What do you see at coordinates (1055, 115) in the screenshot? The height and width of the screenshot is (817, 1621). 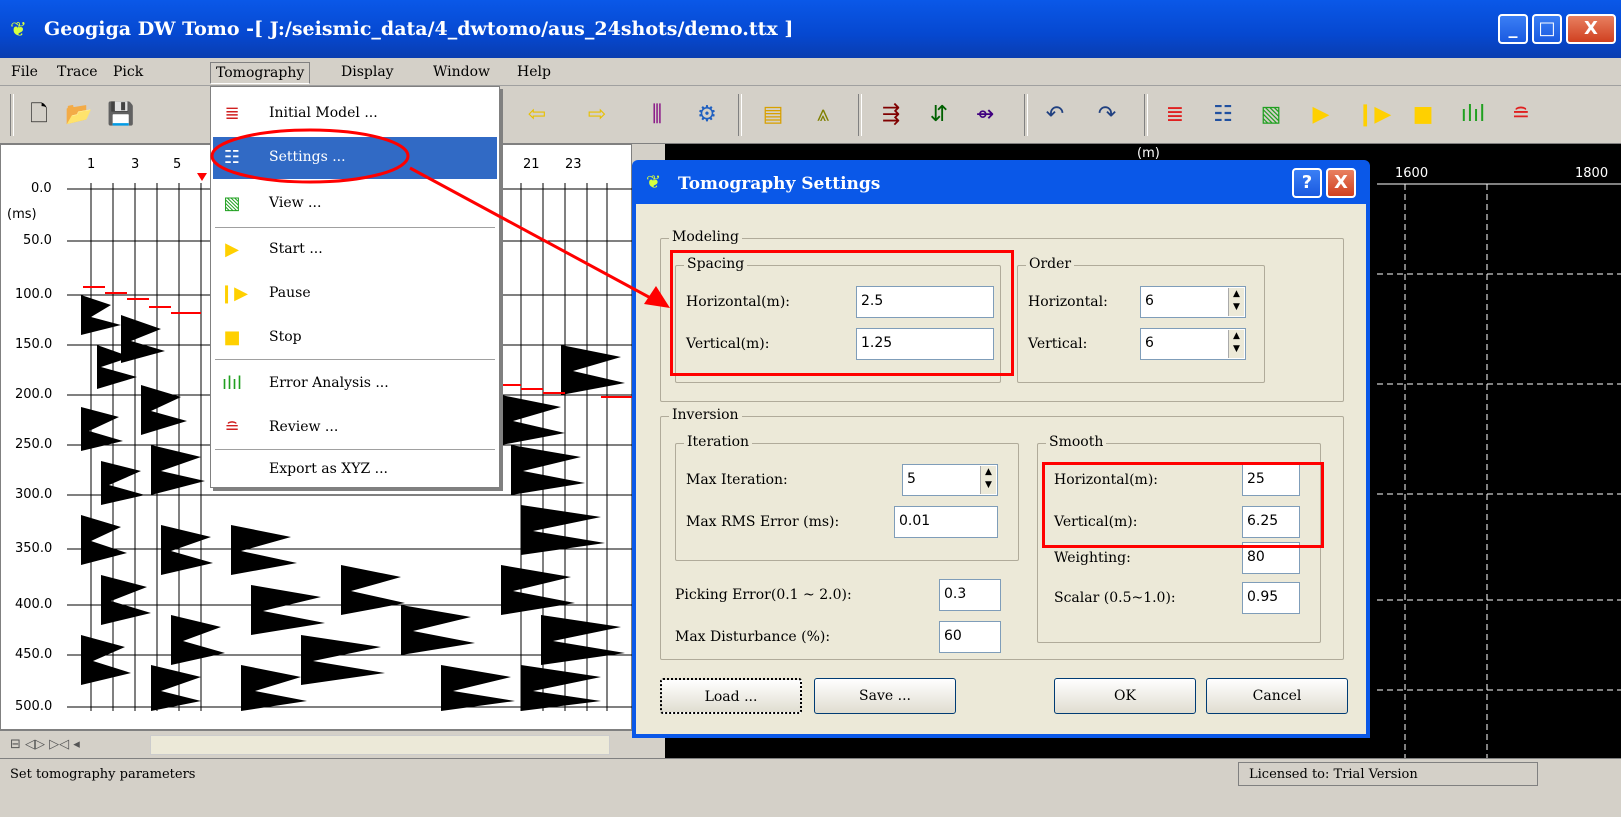 I see `undo-icon: ↶` at bounding box center [1055, 115].